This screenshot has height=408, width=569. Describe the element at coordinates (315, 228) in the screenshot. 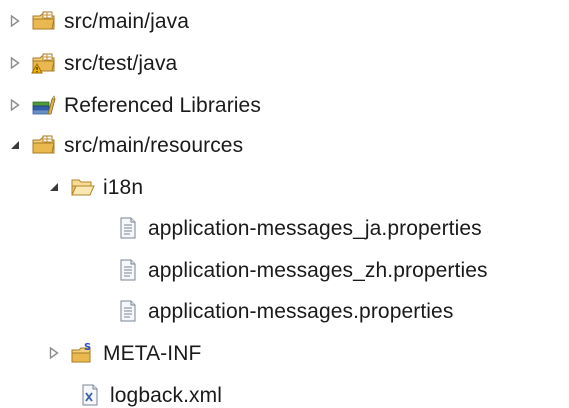

I see `tree-item-label: application-messages_ja.properties` at that location.